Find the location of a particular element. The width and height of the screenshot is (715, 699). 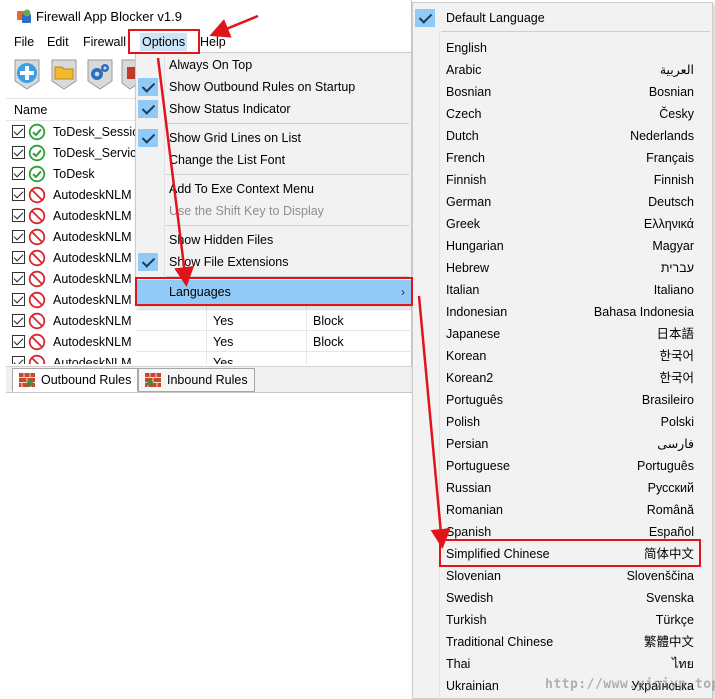

language-item-english: English is located at coordinates (562, 48).